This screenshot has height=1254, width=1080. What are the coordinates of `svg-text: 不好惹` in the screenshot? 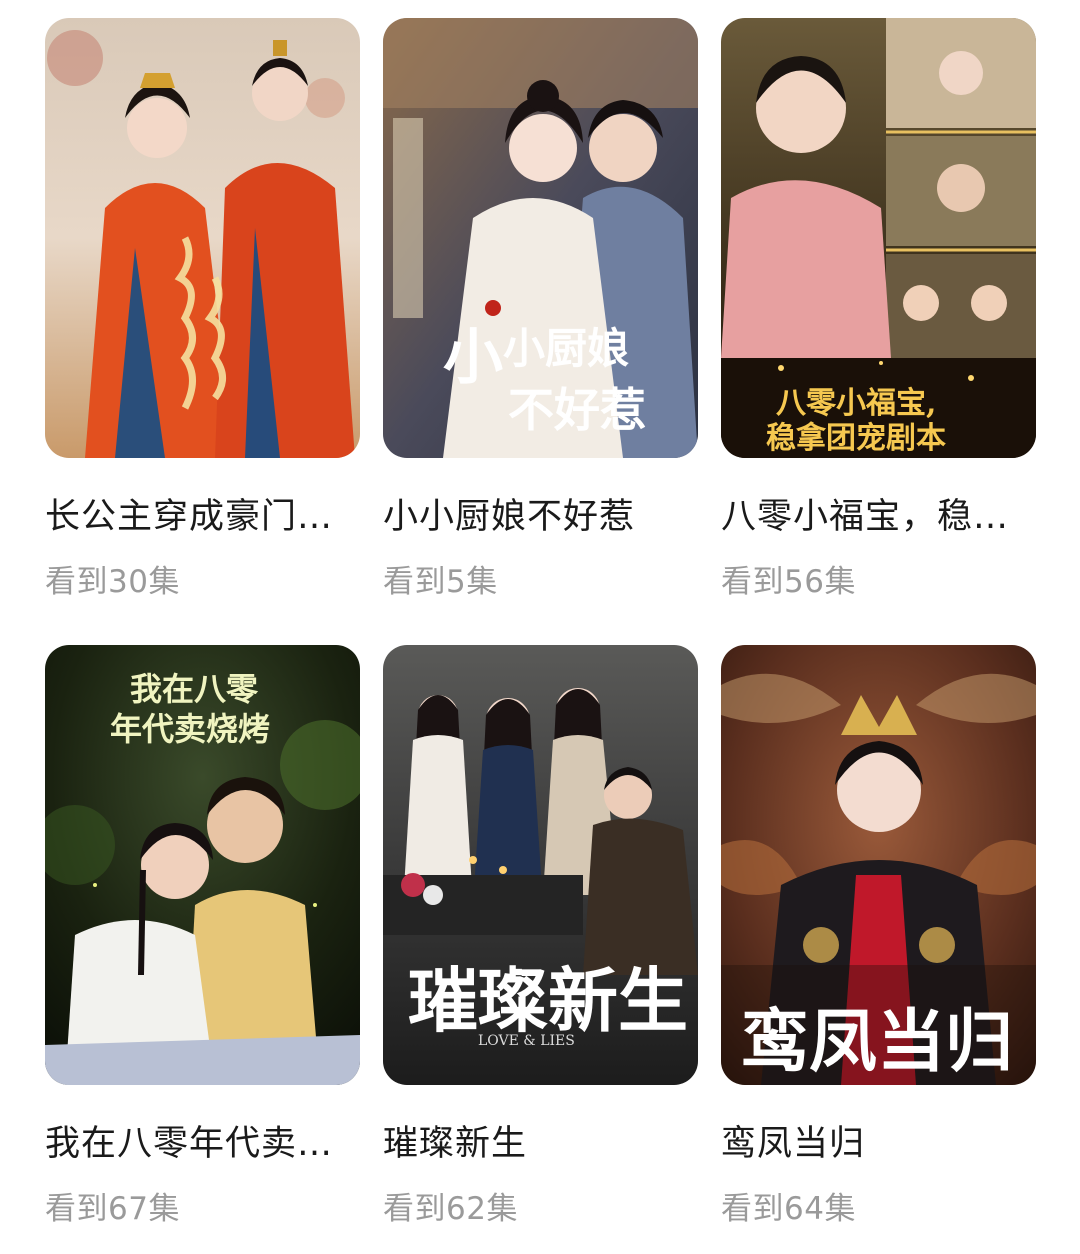 It's located at (577, 410).